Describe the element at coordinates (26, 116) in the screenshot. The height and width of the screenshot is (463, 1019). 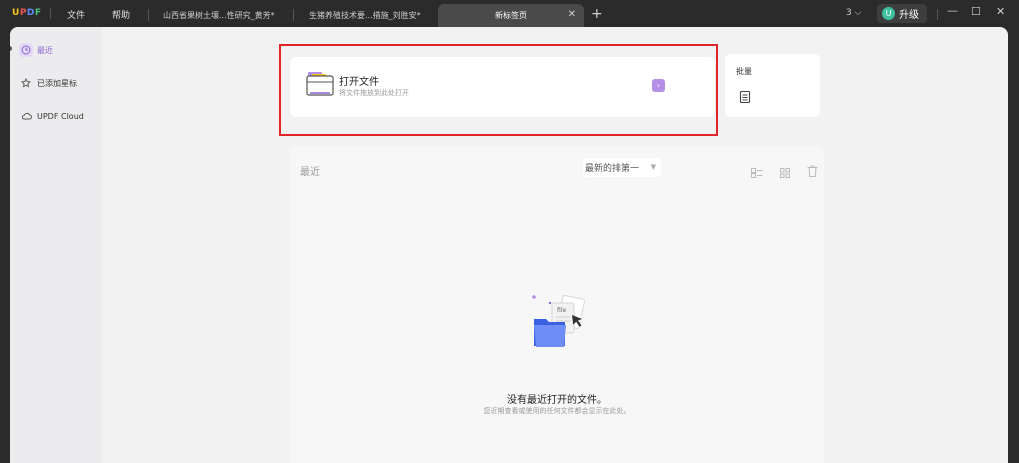
I see `cloud-icon` at that location.